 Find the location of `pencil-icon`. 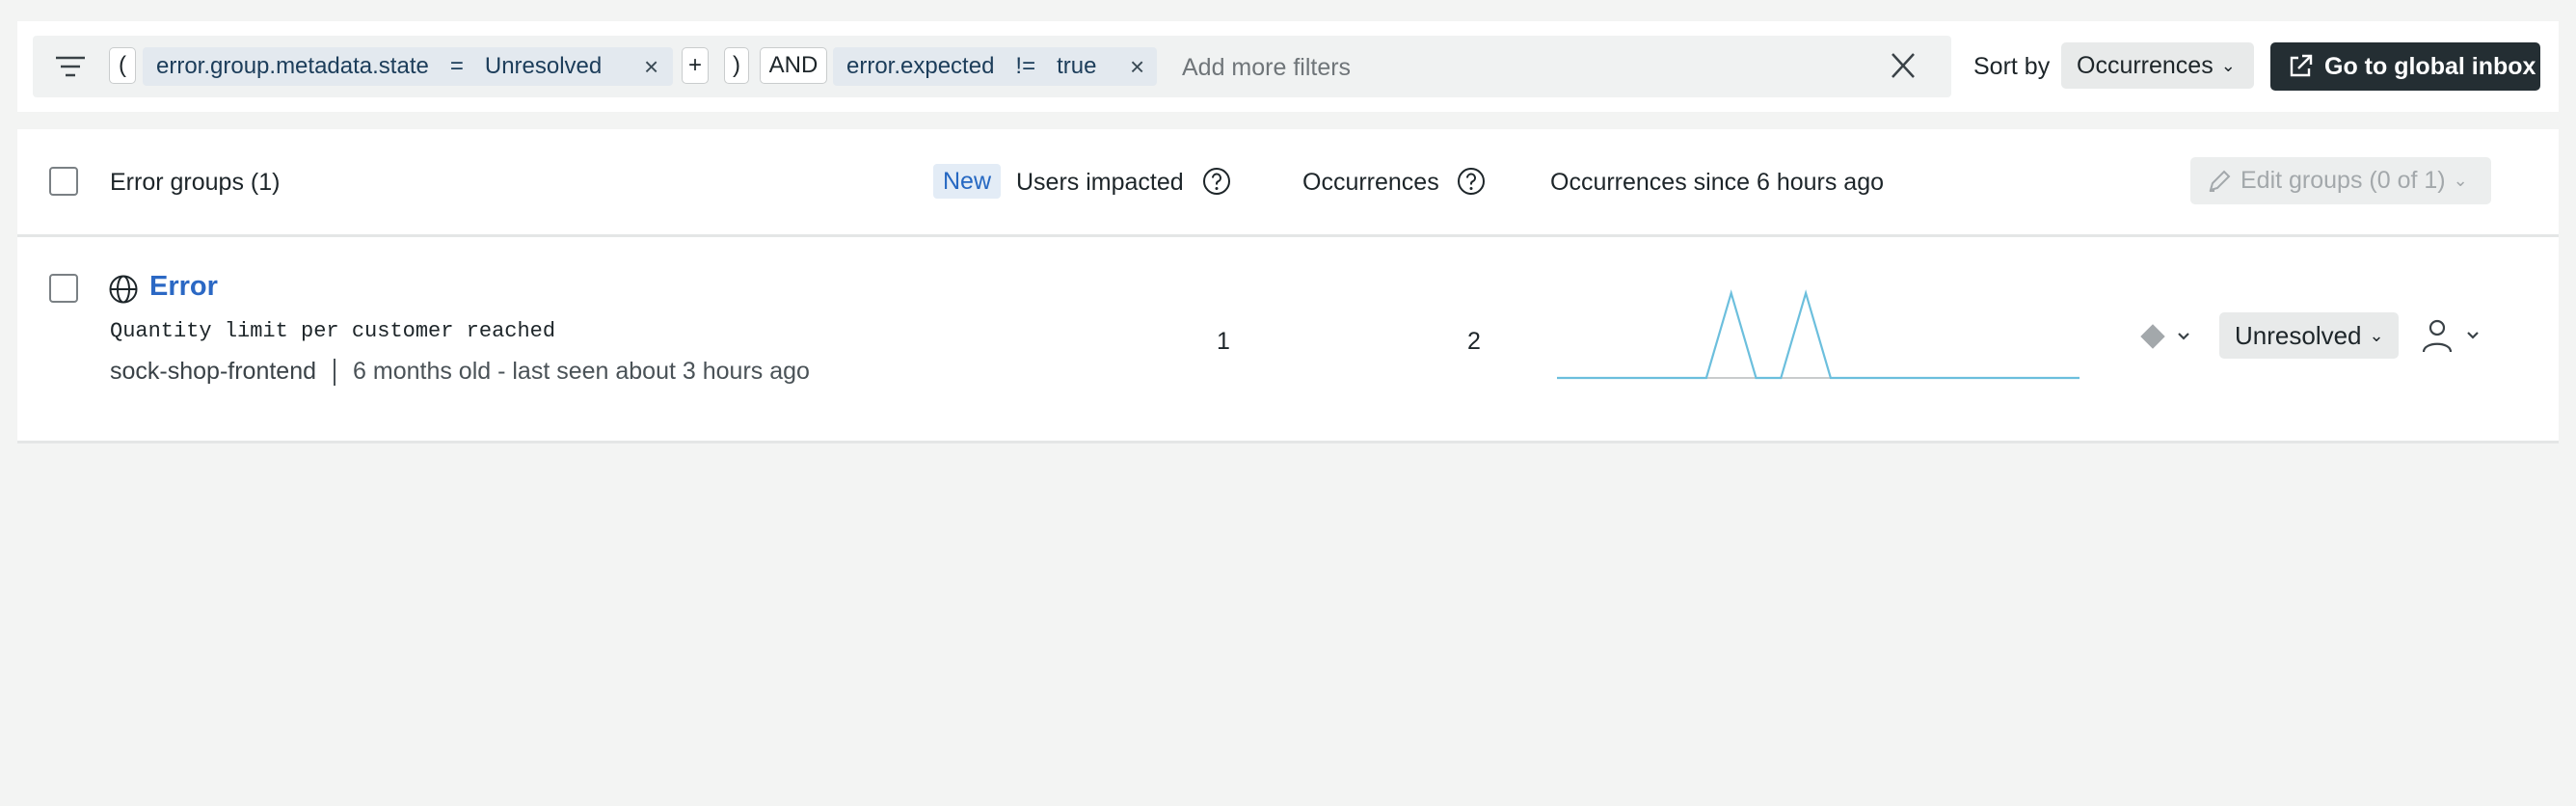

pencil-icon is located at coordinates (2220, 181).